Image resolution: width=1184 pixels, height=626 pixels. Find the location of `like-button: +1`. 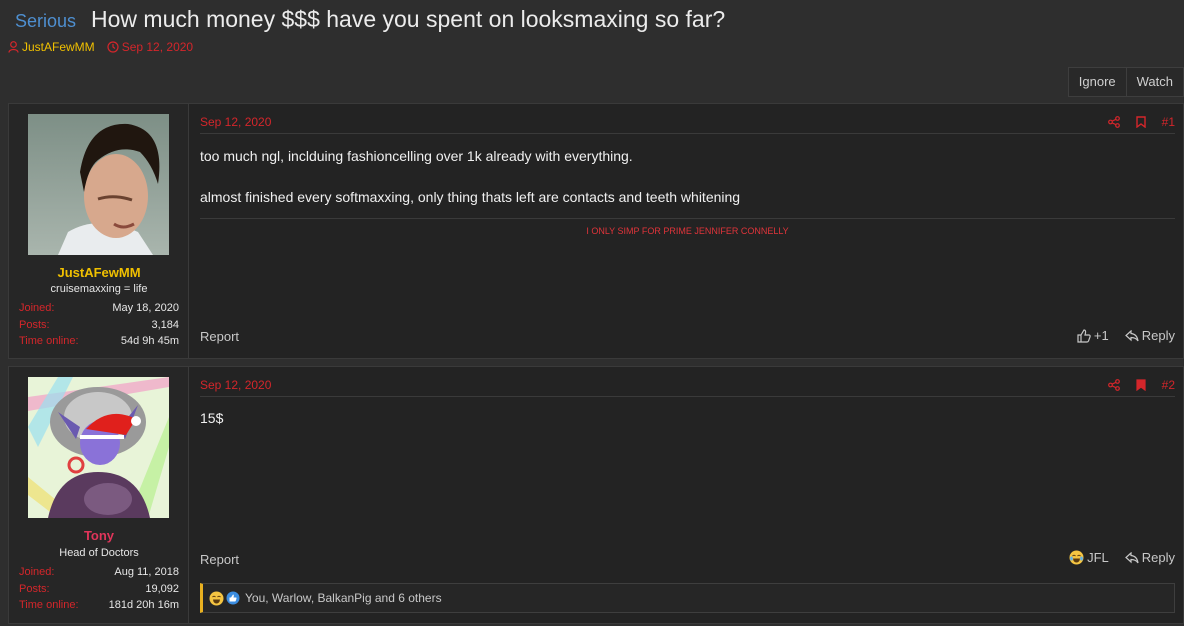

like-button: +1 is located at coordinates (1093, 335).